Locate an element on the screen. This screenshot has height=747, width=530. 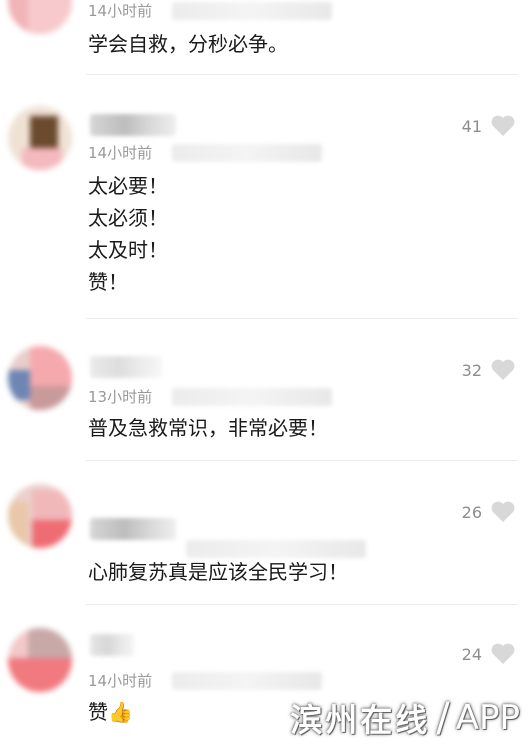
like-count: 32 is located at coordinates (471, 370).